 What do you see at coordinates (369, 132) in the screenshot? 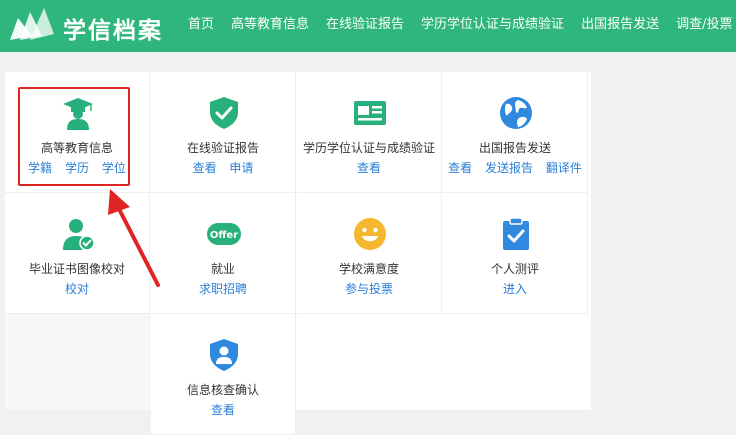
I see `tile-degree-certification: 学历学位认证与成绩验证 查看` at bounding box center [369, 132].